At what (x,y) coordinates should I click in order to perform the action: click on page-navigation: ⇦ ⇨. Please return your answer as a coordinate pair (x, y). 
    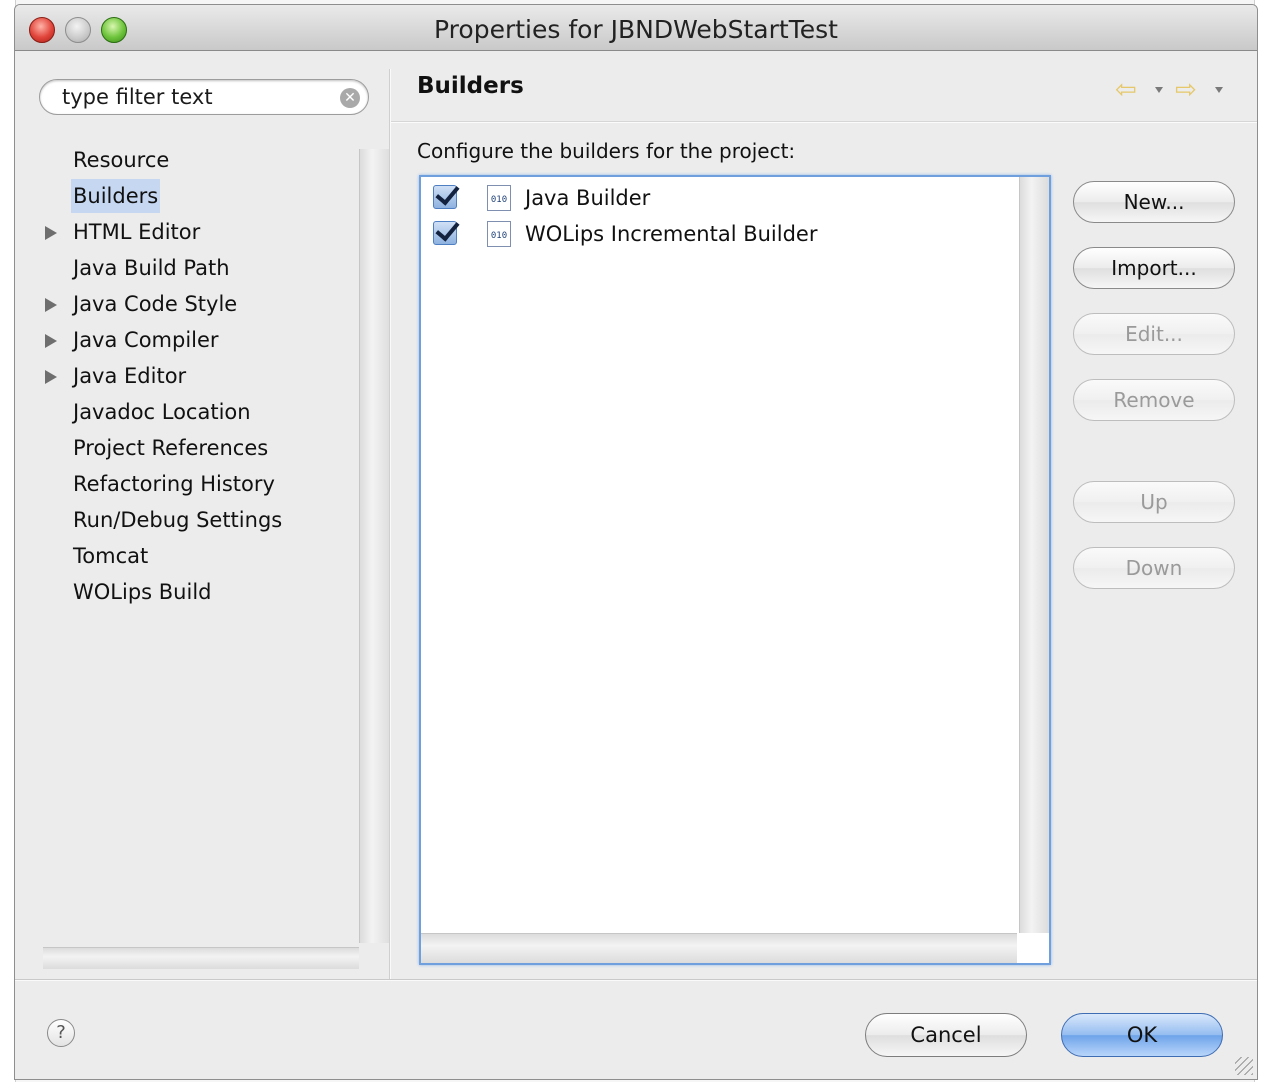
    Looking at the image, I should click on (1175, 90).